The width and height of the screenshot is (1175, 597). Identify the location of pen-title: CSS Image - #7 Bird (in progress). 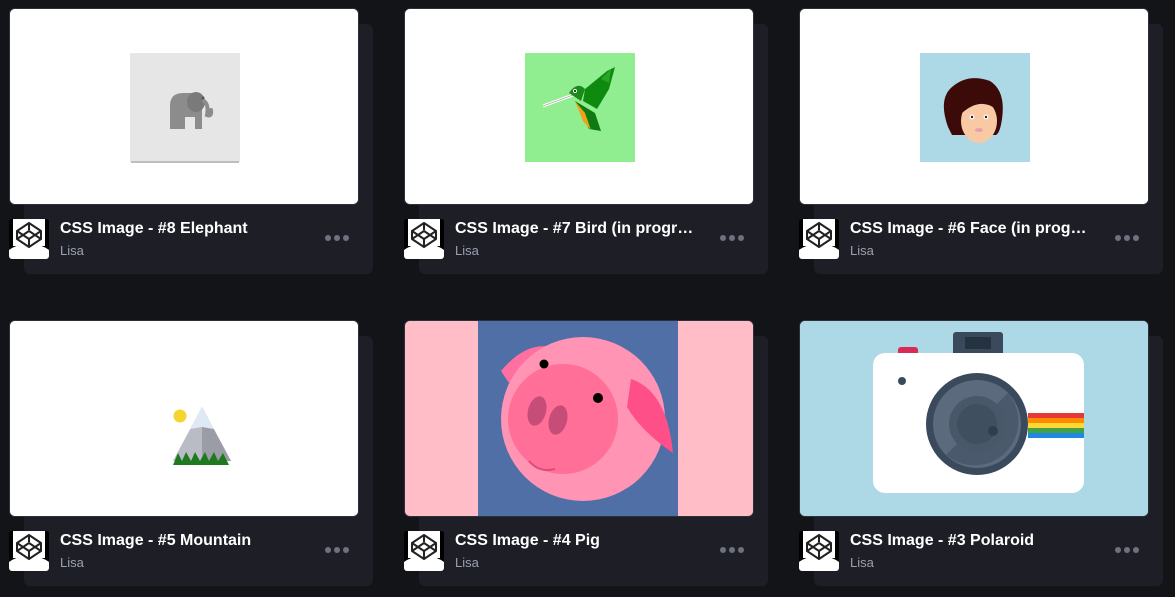
(575, 229).